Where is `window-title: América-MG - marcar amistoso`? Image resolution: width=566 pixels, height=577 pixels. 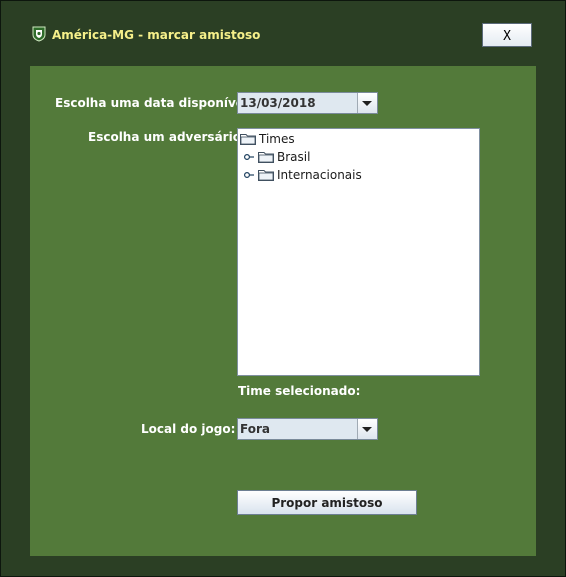 window-title: América-MG - marcar amistoso is located at coordinates (156, 35).